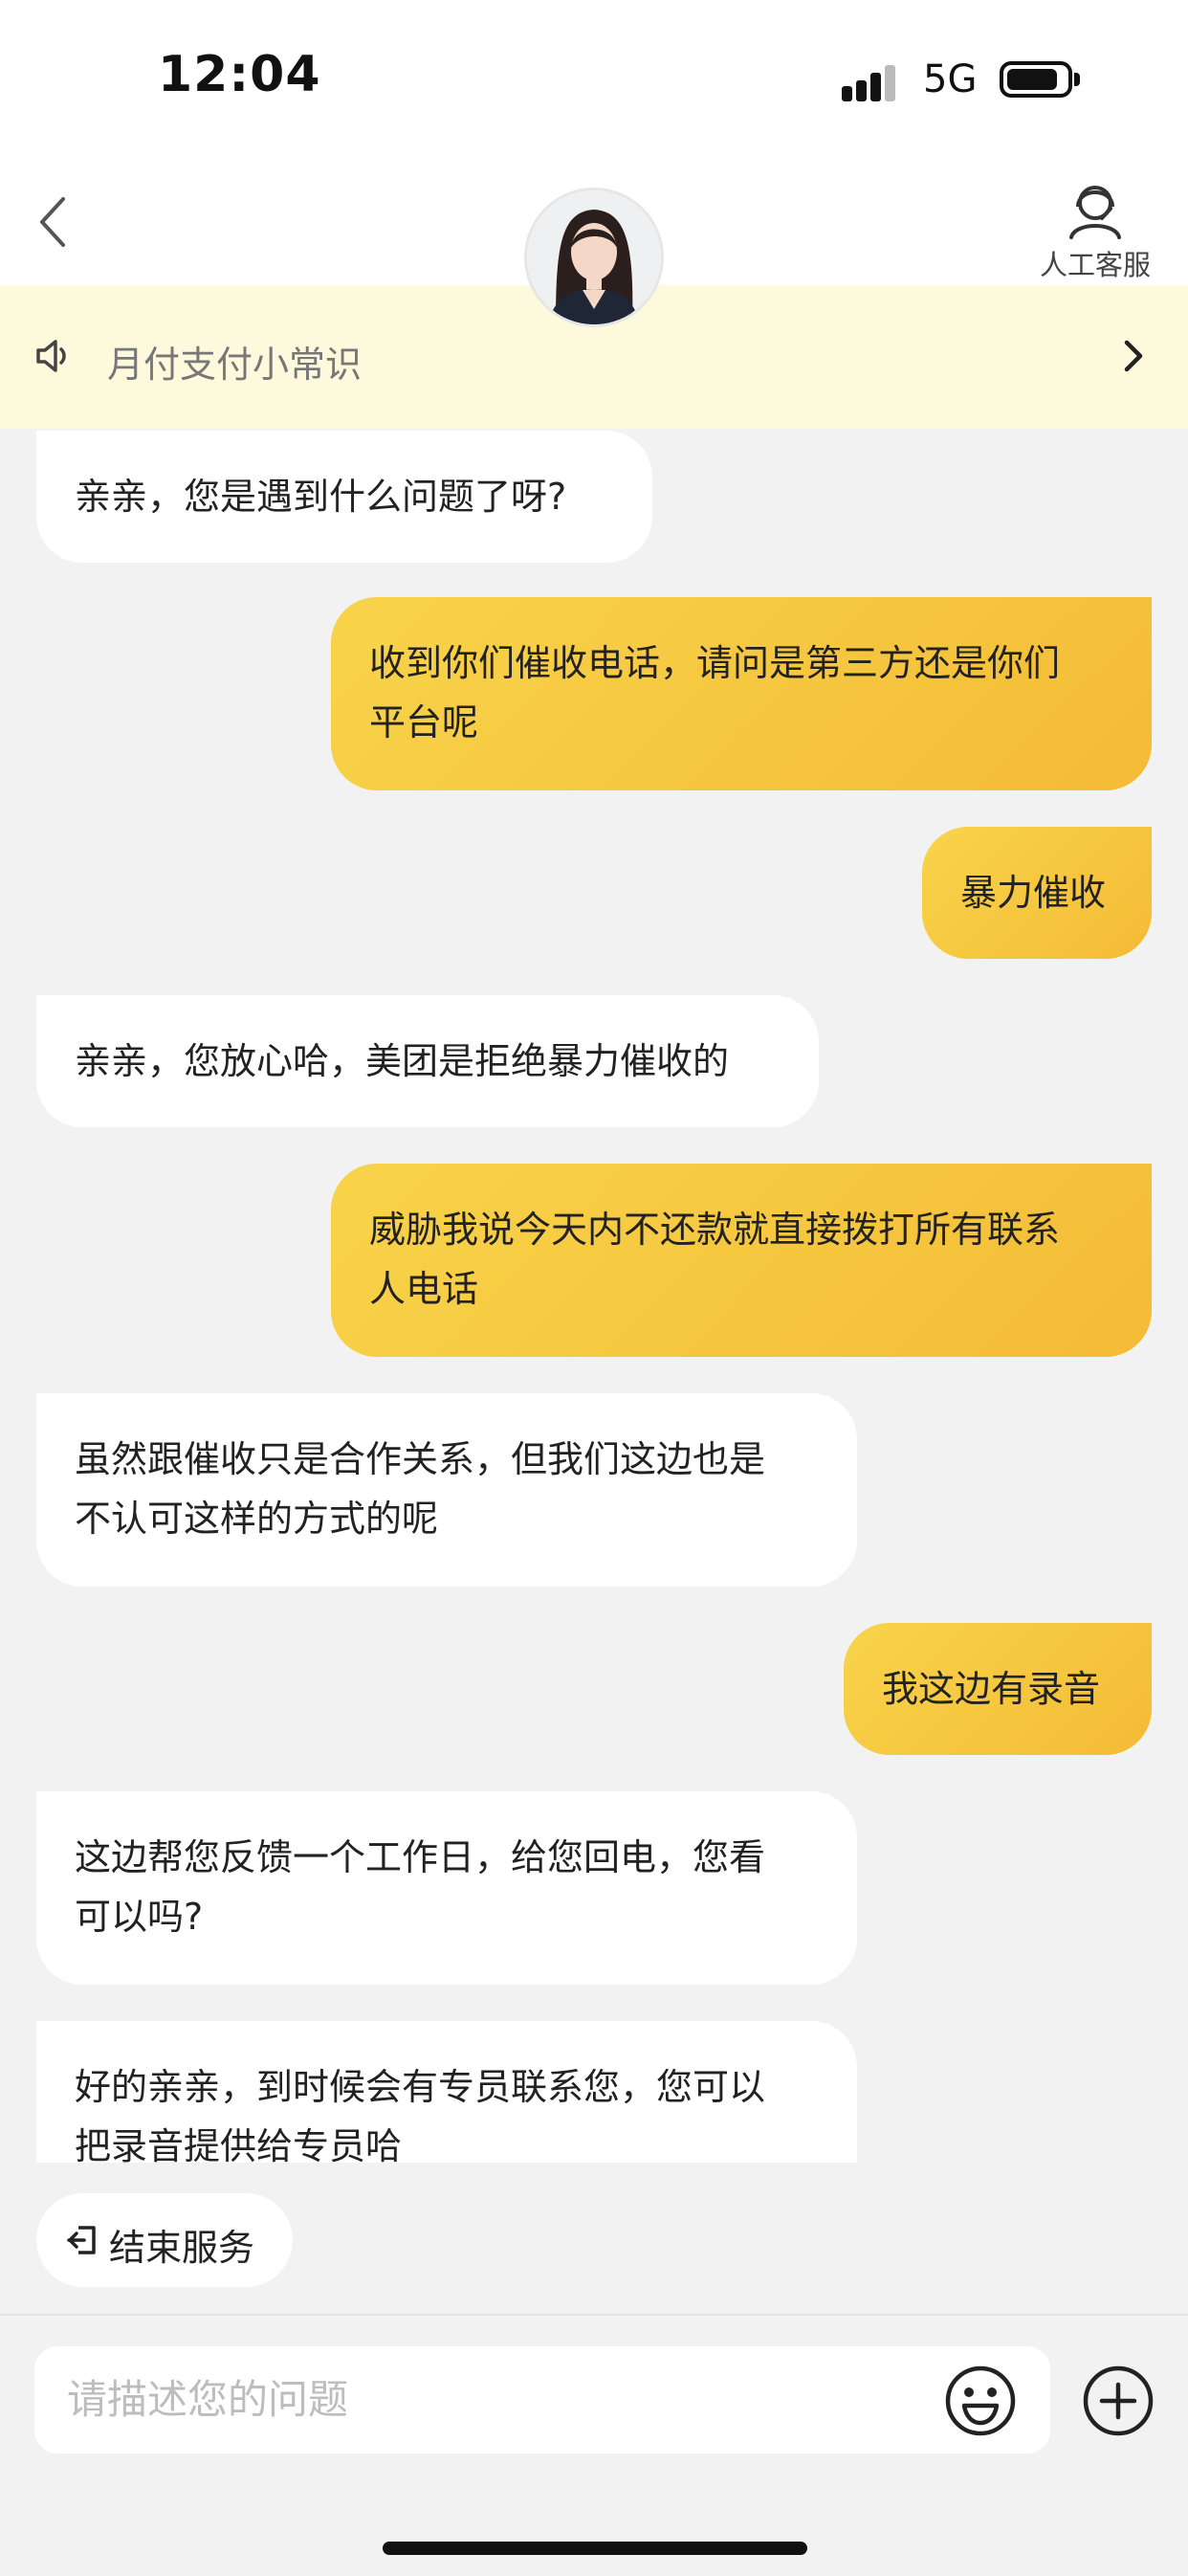  I want to click on human-service-label: 人工客服, so click(1095, 265).